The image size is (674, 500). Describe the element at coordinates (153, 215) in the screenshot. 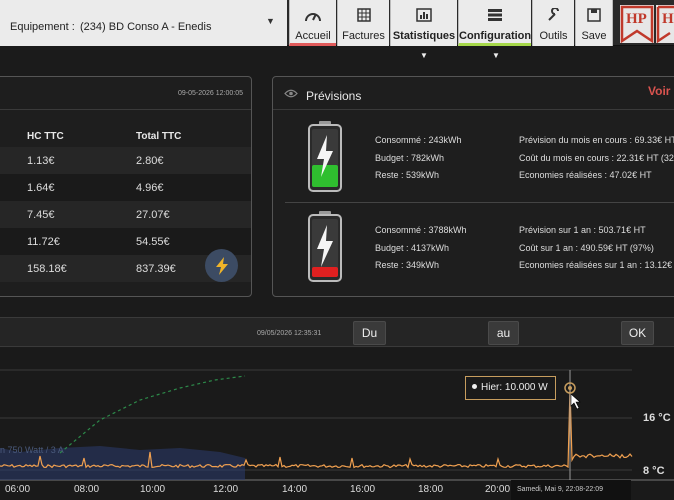

I see `cell-total: 27.07€` at that location.